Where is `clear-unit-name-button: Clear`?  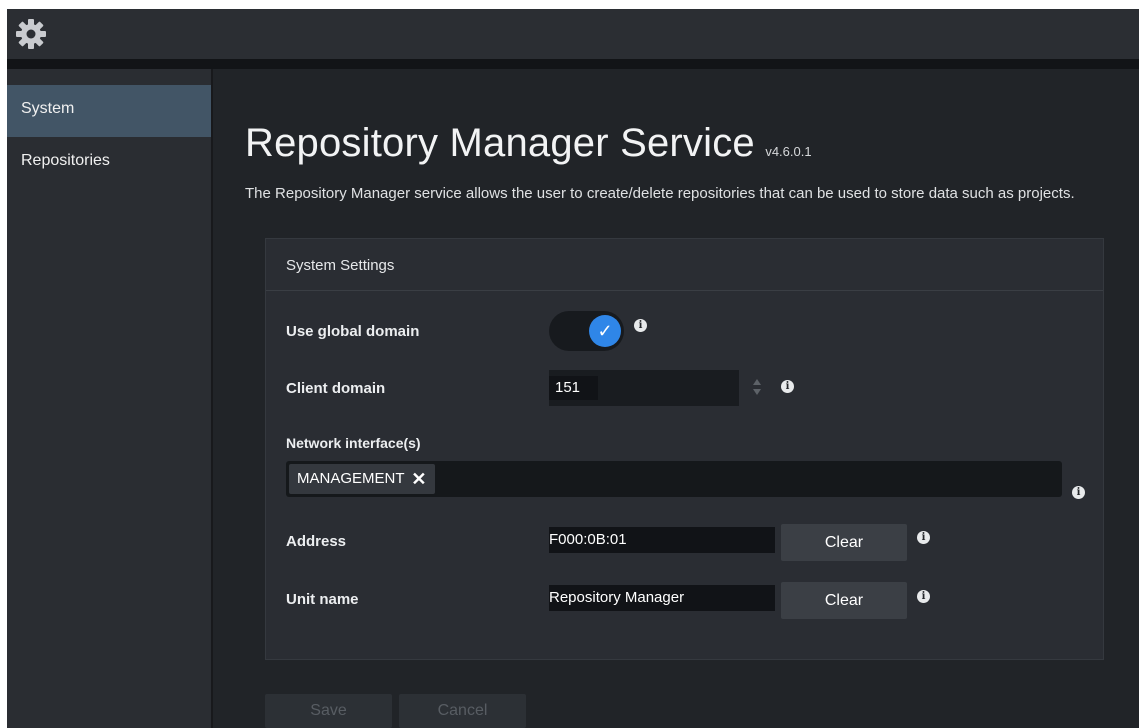 clear-unit-name-button: Clear is located at coordinates (844, 600).